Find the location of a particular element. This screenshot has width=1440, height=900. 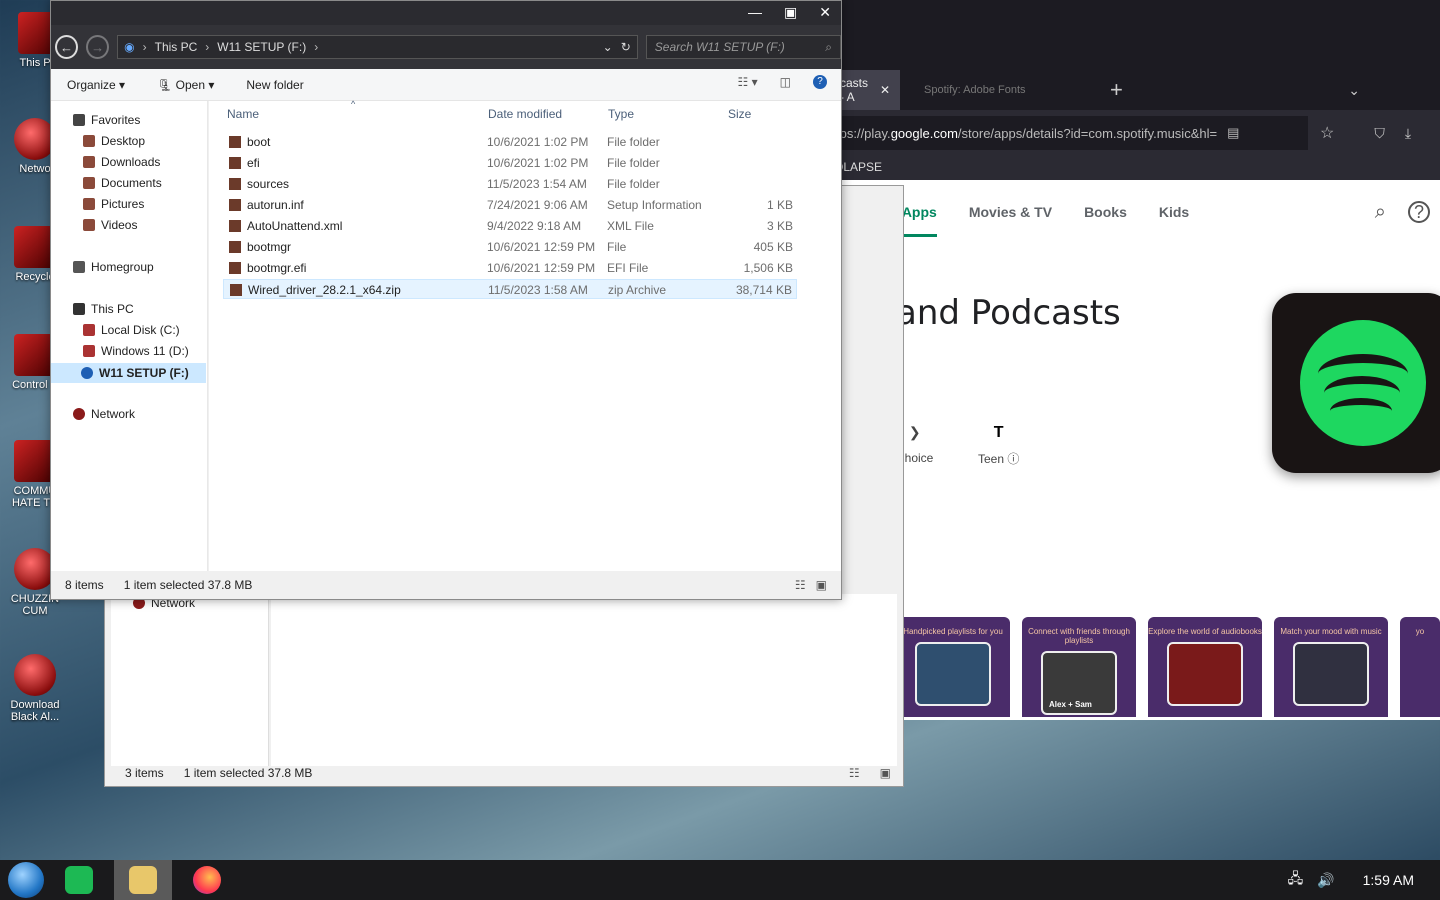

screenshot-card: Handpicked playlists for you is located at coordinates (953, 667).